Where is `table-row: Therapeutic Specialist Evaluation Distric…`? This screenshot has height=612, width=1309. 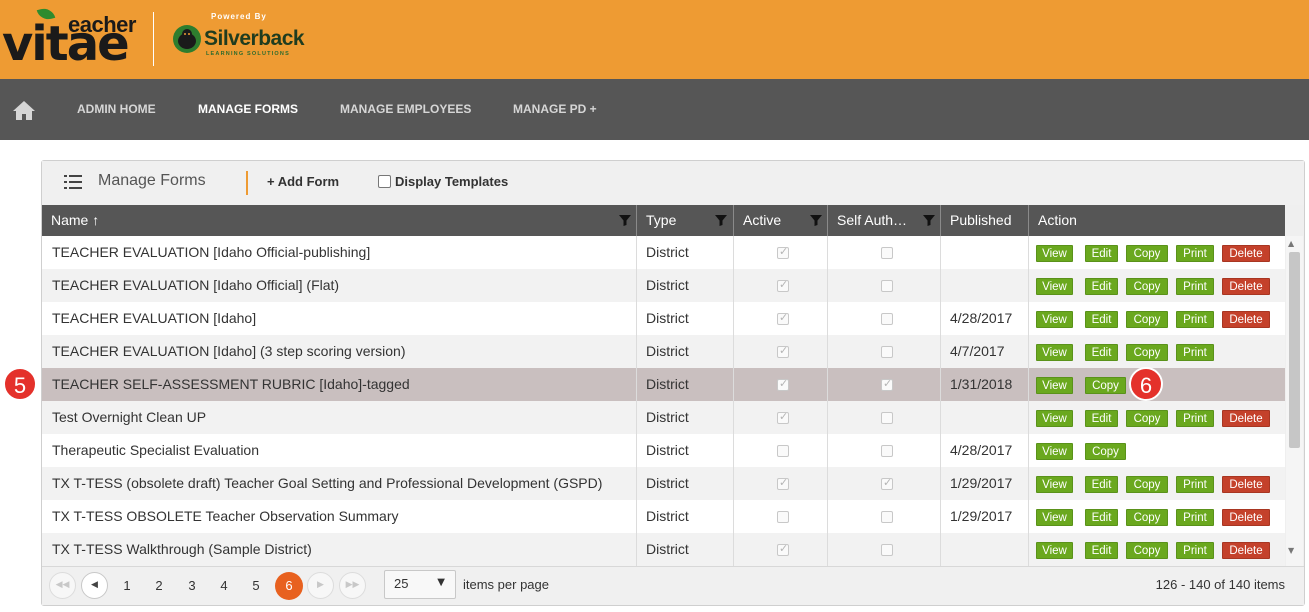 table-row: Therapeutic Specialist Evaluation Distric… is located at coordinates (663, 450).